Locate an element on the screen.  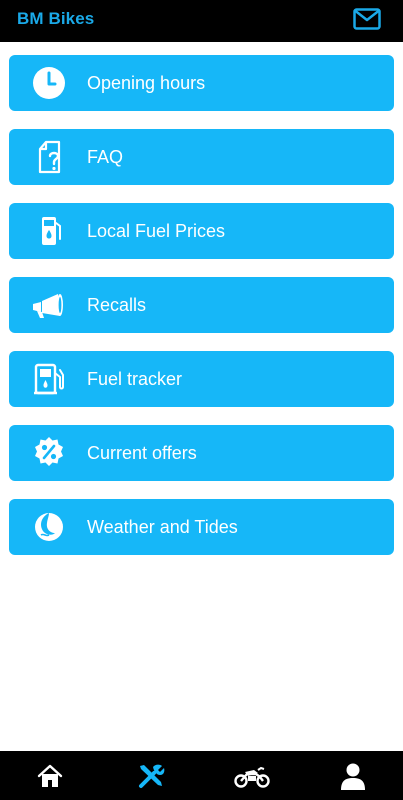
user-icon is located at coordinates (353, 776).